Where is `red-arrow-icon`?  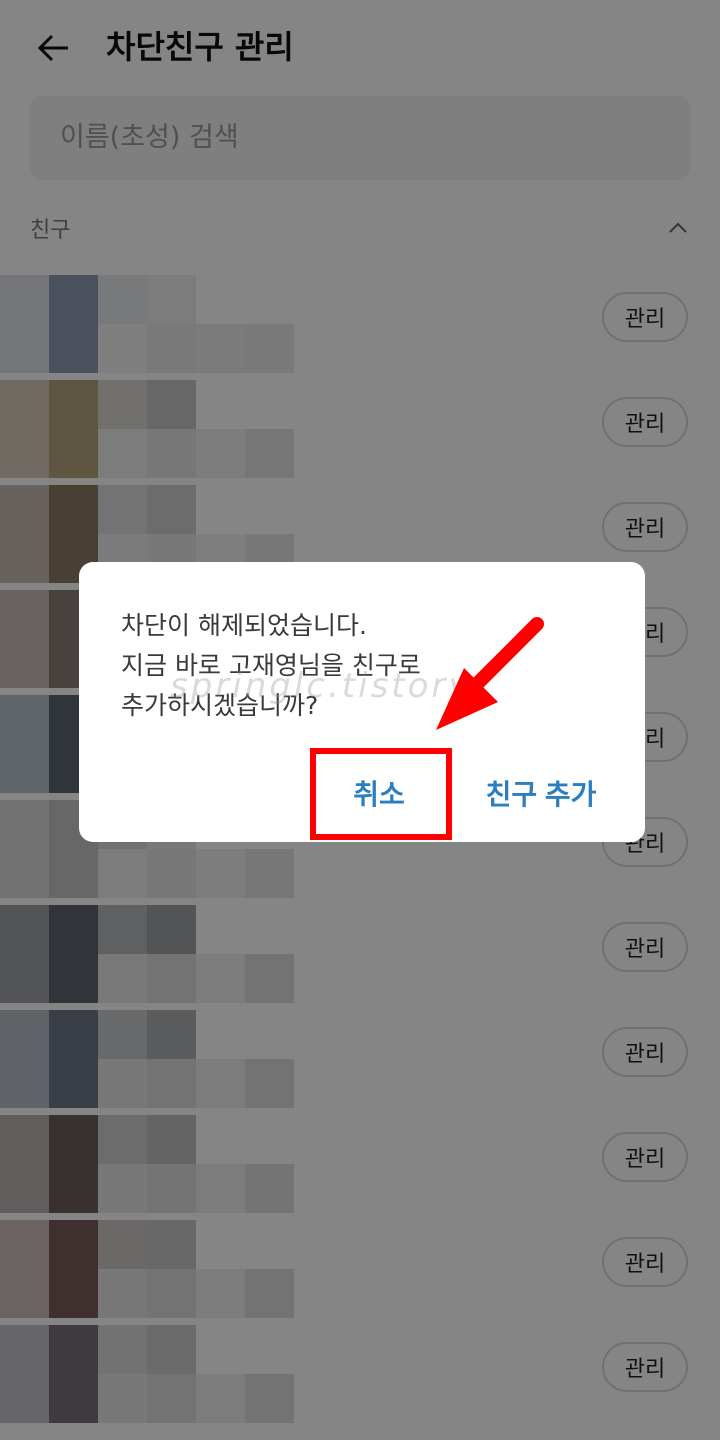
red-arrow-icon is located at coordinates (490, 673).